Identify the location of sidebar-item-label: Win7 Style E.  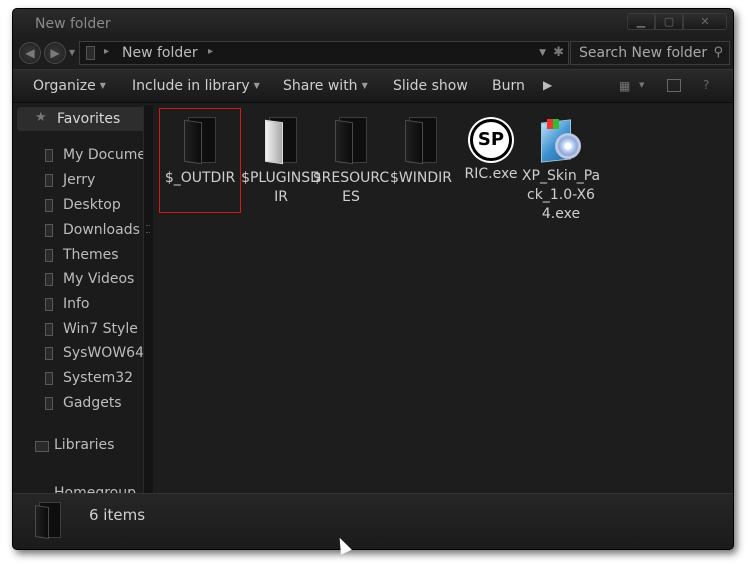
(107, 329).